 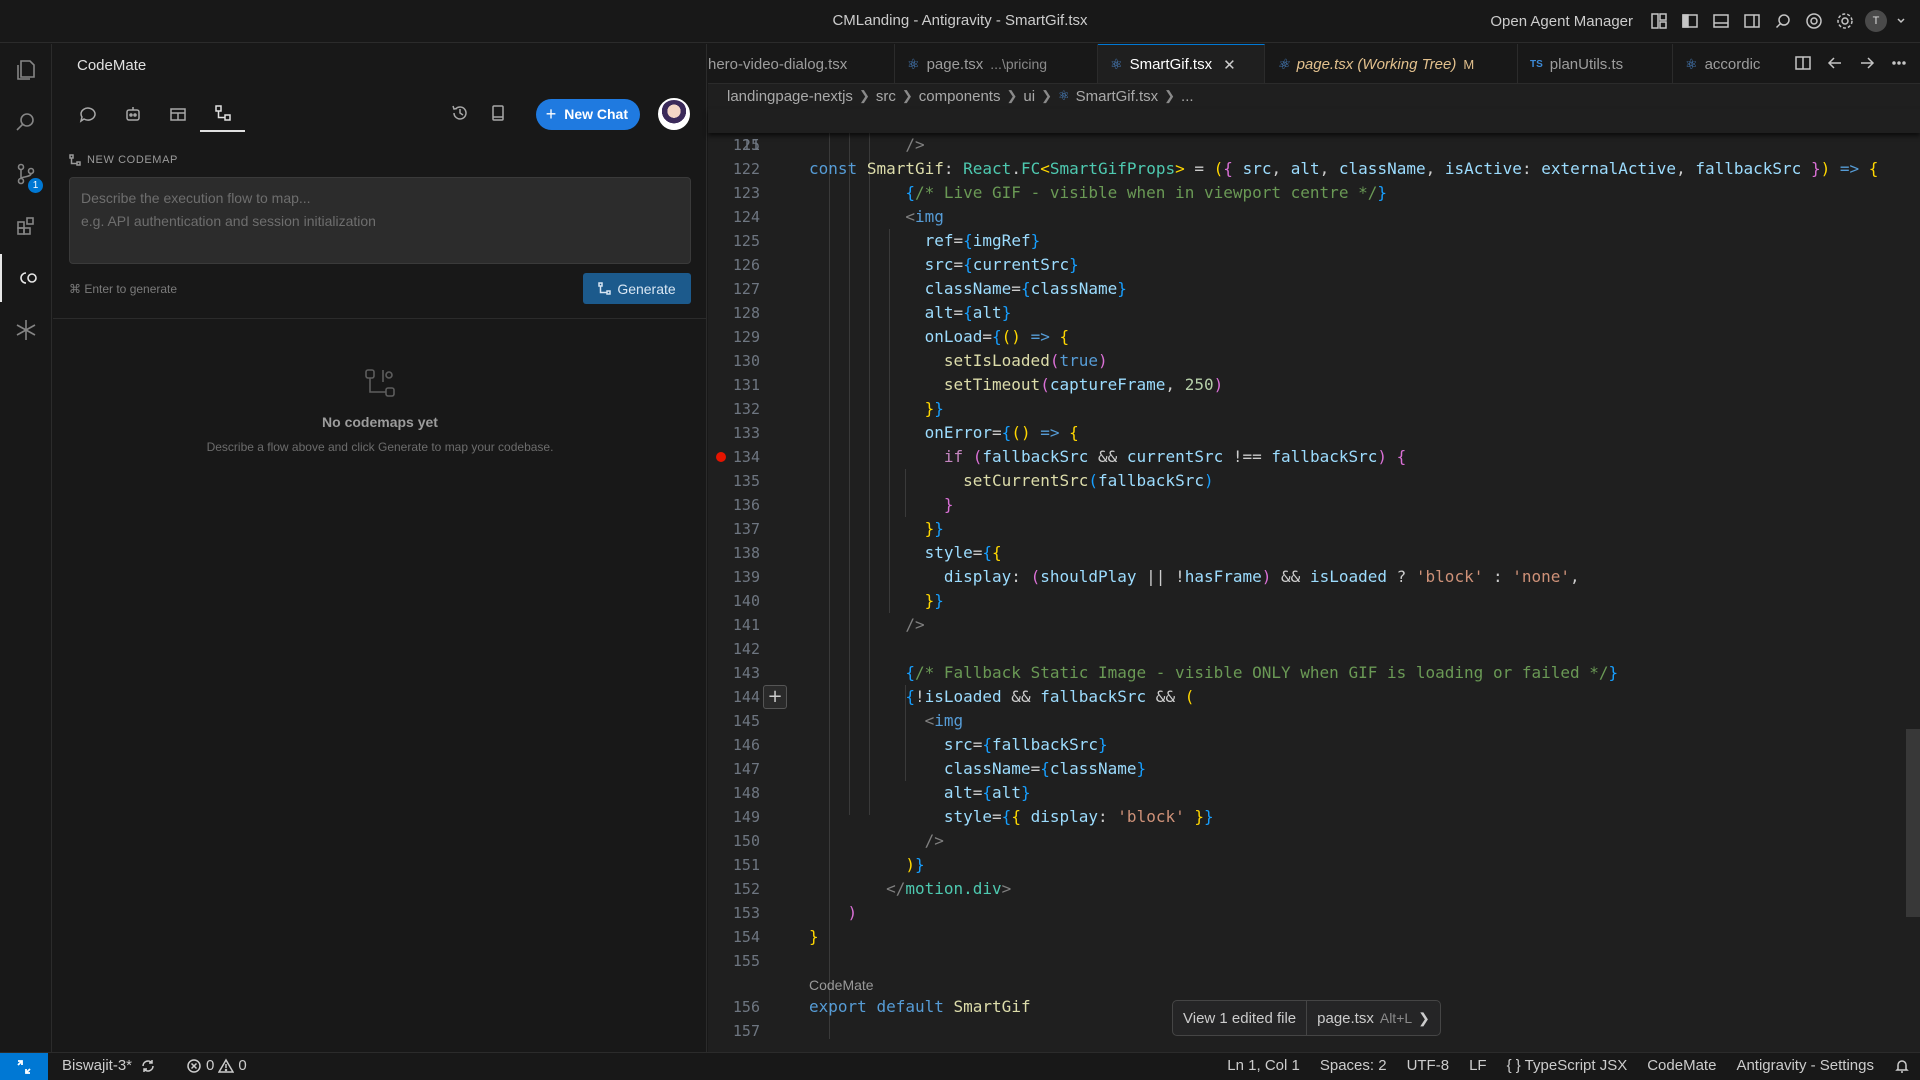 What do you see at coordinates (222, 114) in the screenshot?
I see `codemap-tab-icon` at bounding box center [222, 114].